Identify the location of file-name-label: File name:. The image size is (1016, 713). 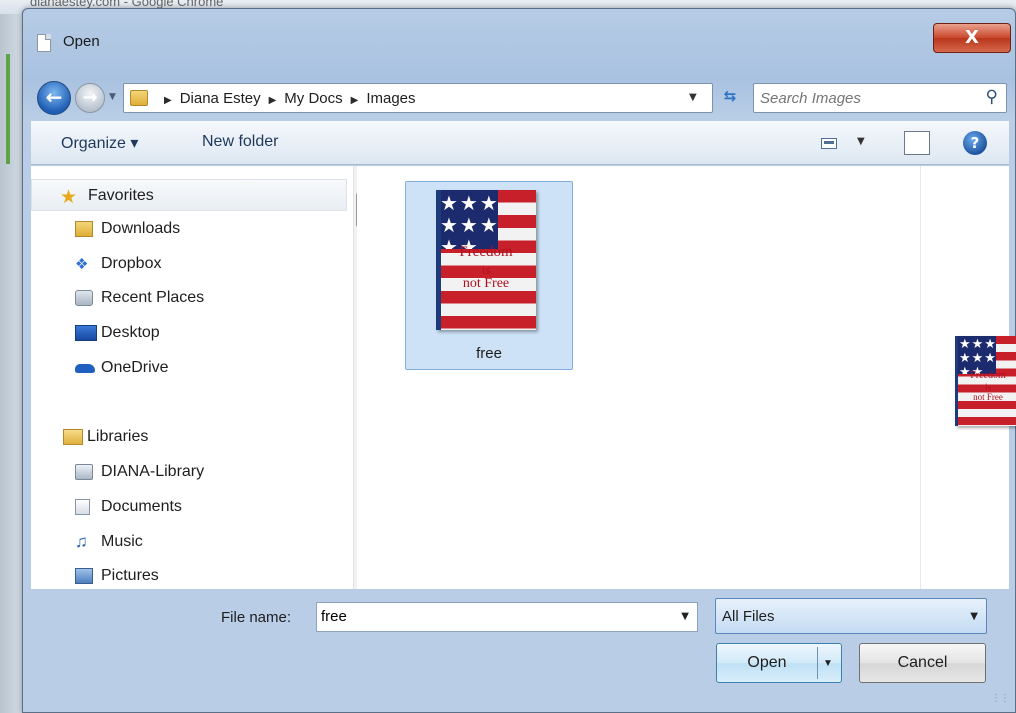
(256, 617).